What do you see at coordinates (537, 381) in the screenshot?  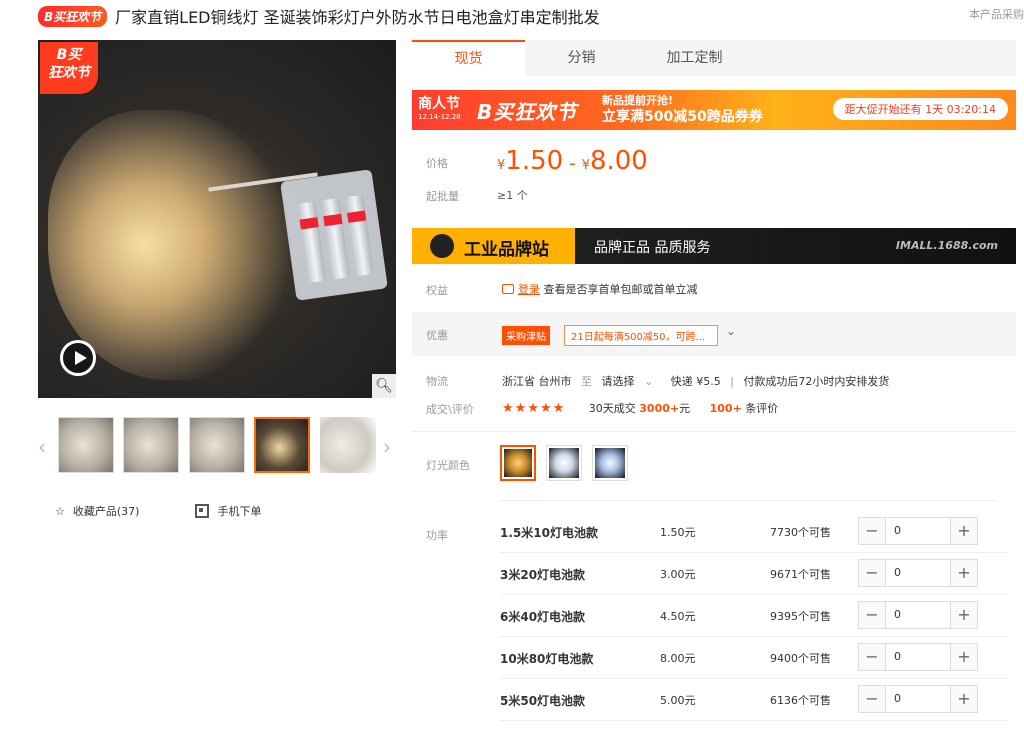 I see `ship-from: 浙江省 台州市` at bounding box center [537, 381].